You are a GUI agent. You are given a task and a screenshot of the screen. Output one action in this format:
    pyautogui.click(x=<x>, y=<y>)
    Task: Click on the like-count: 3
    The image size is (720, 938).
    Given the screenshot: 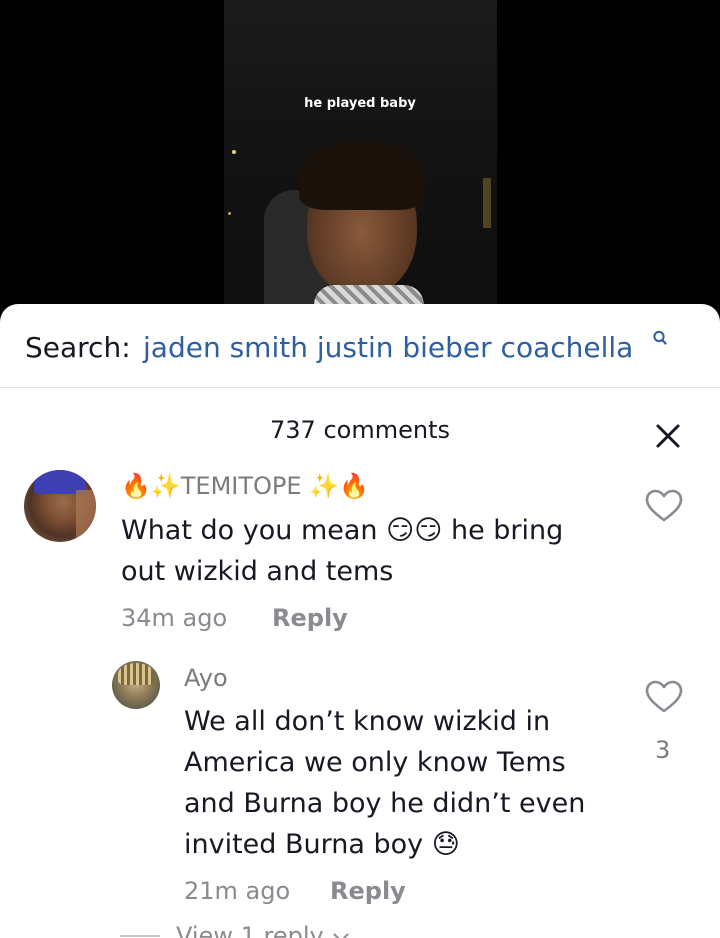 What is the action you would take?
    pyautogui.click(x=663, y=750)
    